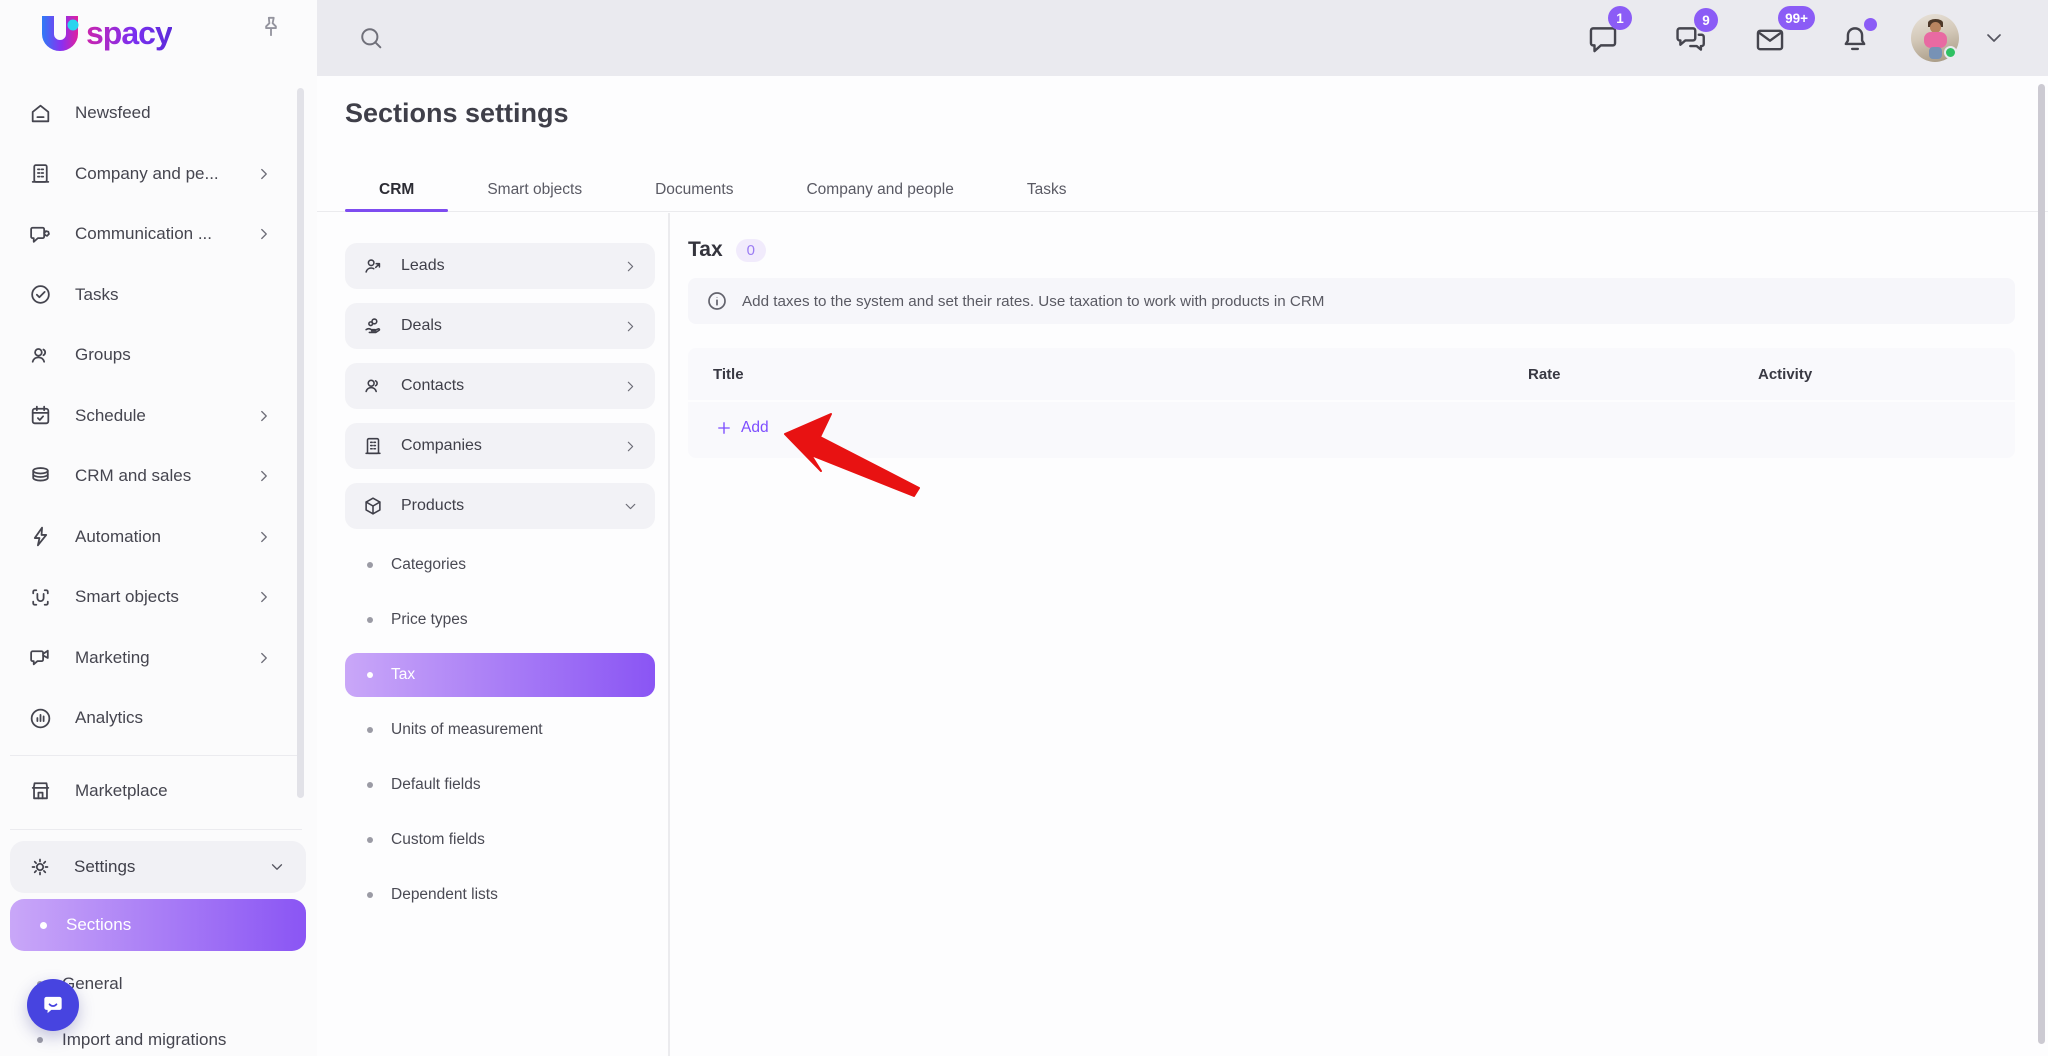 Image resolution: width=2048 pixels, height=1056 pixels. I want to click on sidebar-item-label: Settings, so click(105, 866).